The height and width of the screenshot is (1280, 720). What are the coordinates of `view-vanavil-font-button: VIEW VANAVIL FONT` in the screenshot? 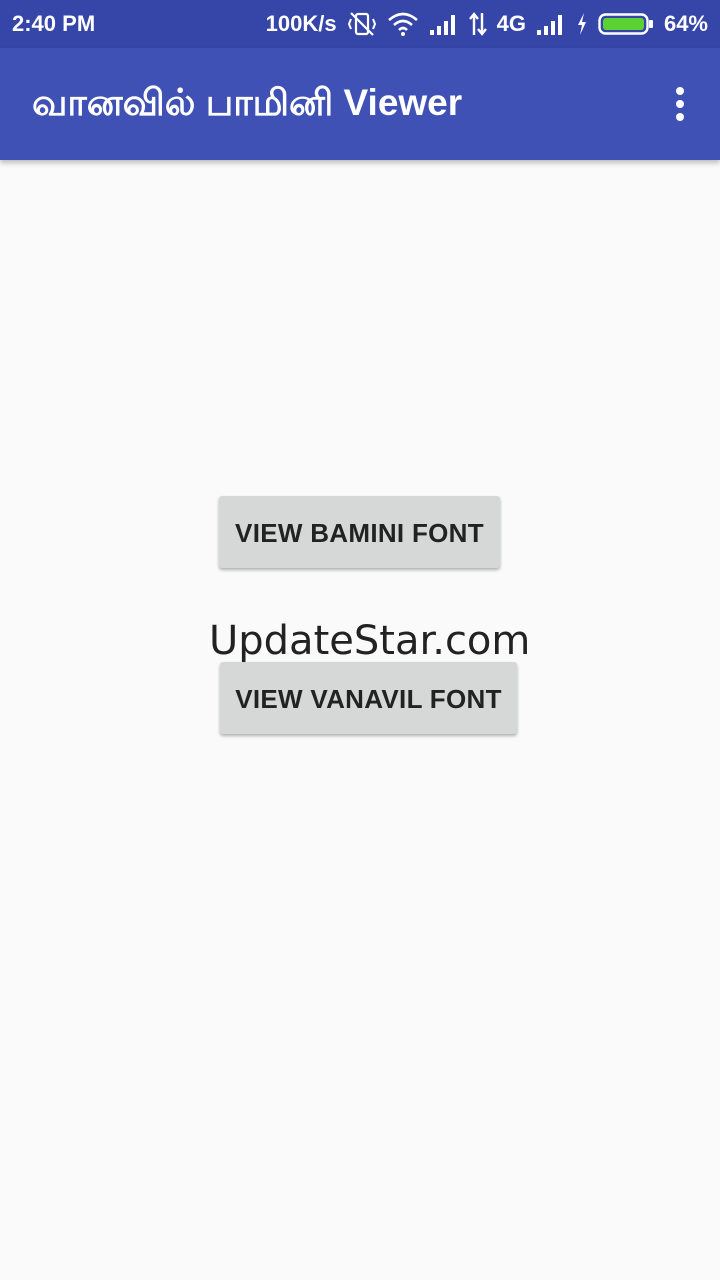 It's located at (368, 698).